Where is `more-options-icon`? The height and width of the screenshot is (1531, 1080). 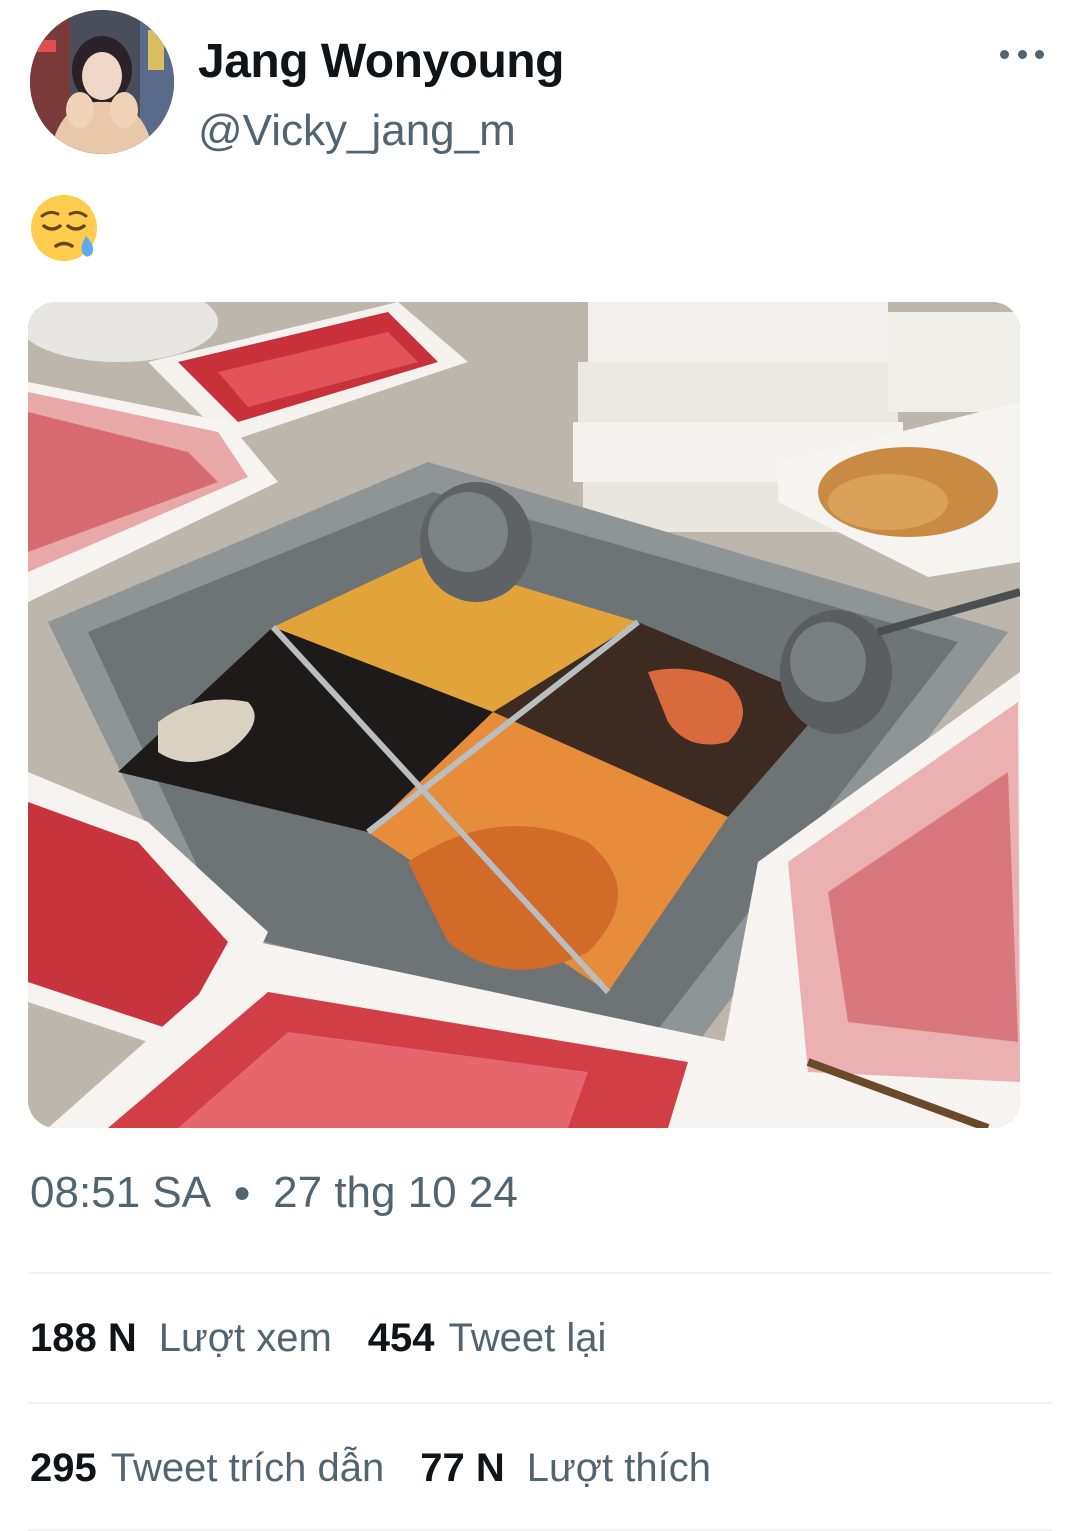 more-options-icon is located at coordinates (1022, 54).